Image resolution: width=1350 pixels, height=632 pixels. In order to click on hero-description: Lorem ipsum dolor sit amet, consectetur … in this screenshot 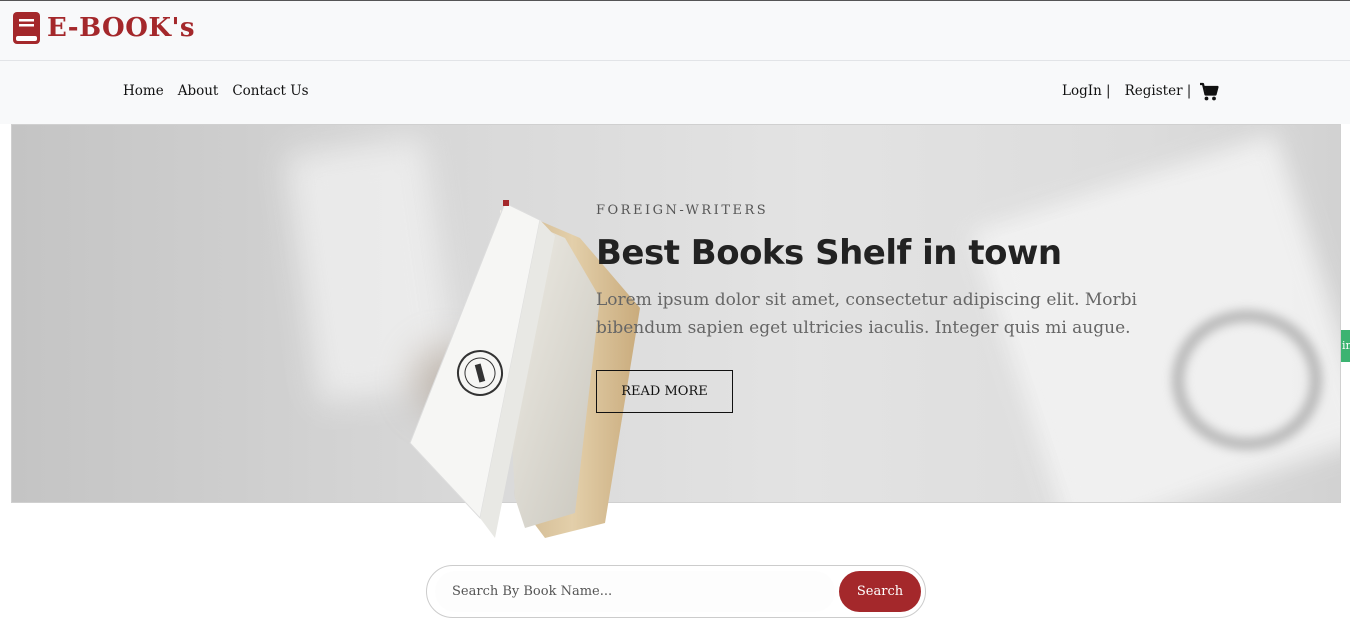, I will do `click(866, 314)`.